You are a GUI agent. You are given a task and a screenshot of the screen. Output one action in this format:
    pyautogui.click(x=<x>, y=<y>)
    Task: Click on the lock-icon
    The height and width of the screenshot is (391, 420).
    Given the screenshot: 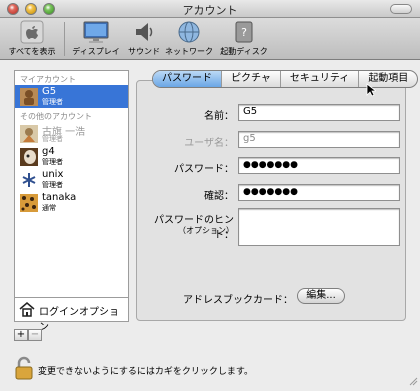 What is the action you would take?
    pyautogui.click(x=24, y=369)
    